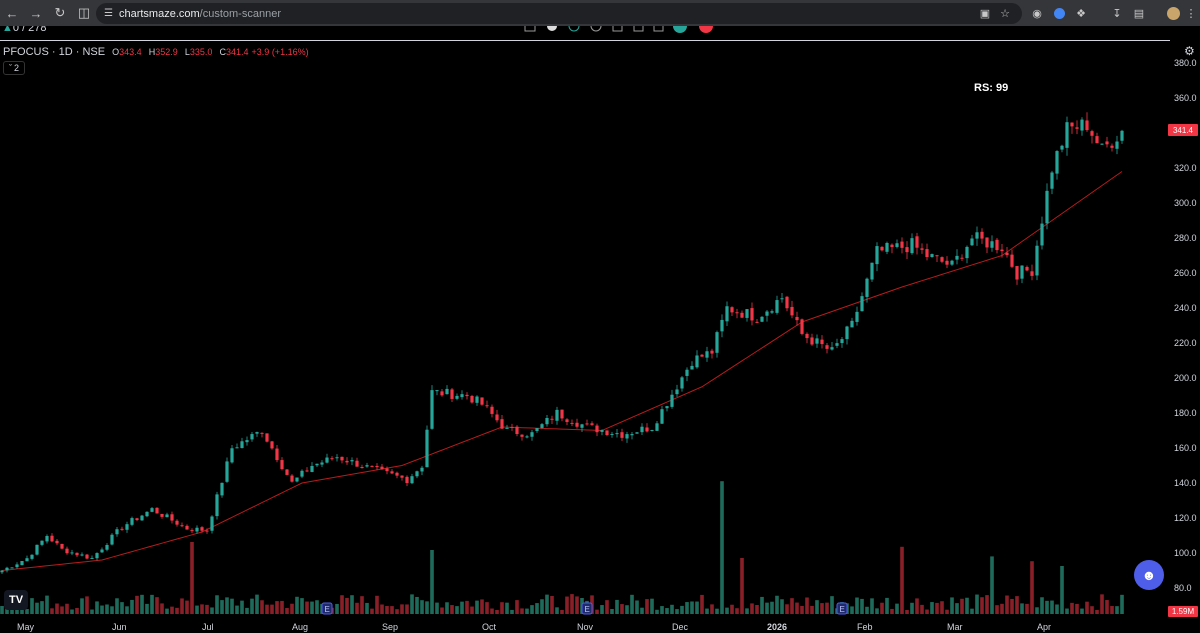 This screenshot has width=1200, height=633. Describe the element at coordinates (596, 29) in the screenshot. I see `tool-ring-icon` at that location.